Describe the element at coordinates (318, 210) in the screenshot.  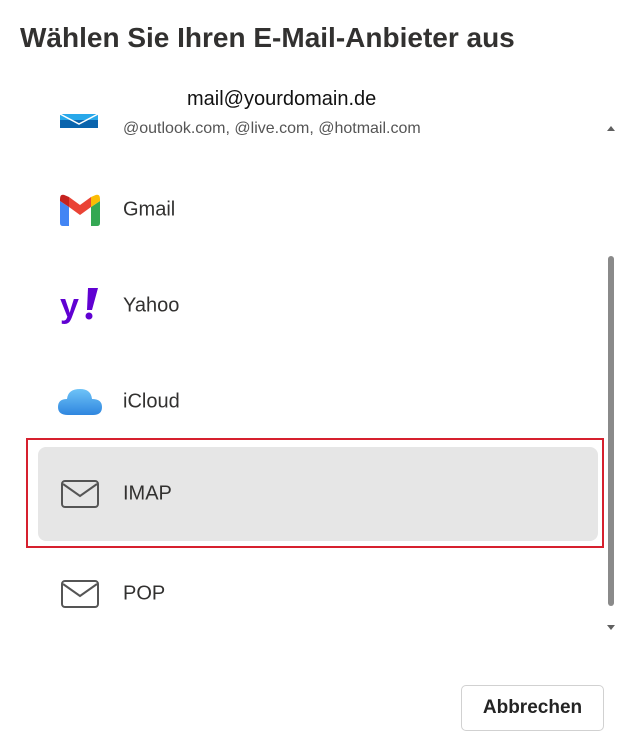
I see `provider-item-gmail: Gmail` at that location.